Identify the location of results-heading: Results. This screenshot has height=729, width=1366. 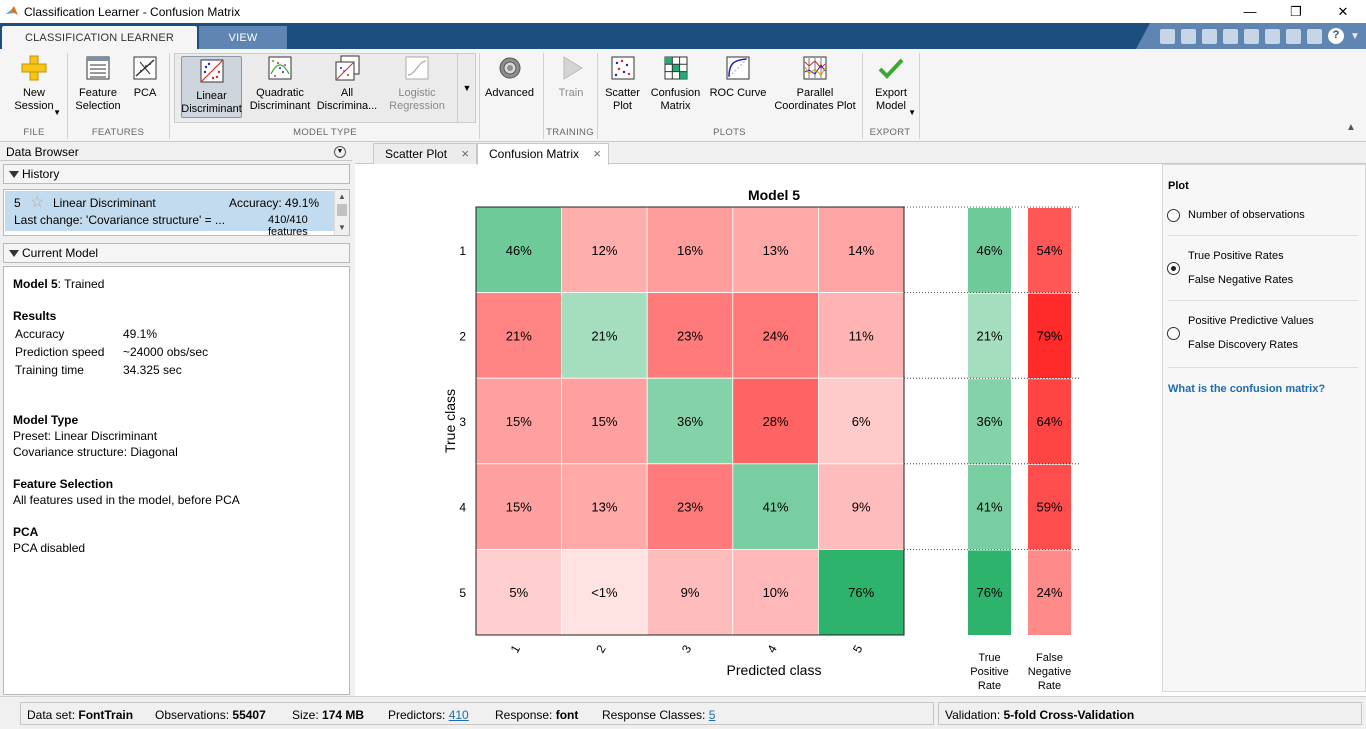
(35, 316).